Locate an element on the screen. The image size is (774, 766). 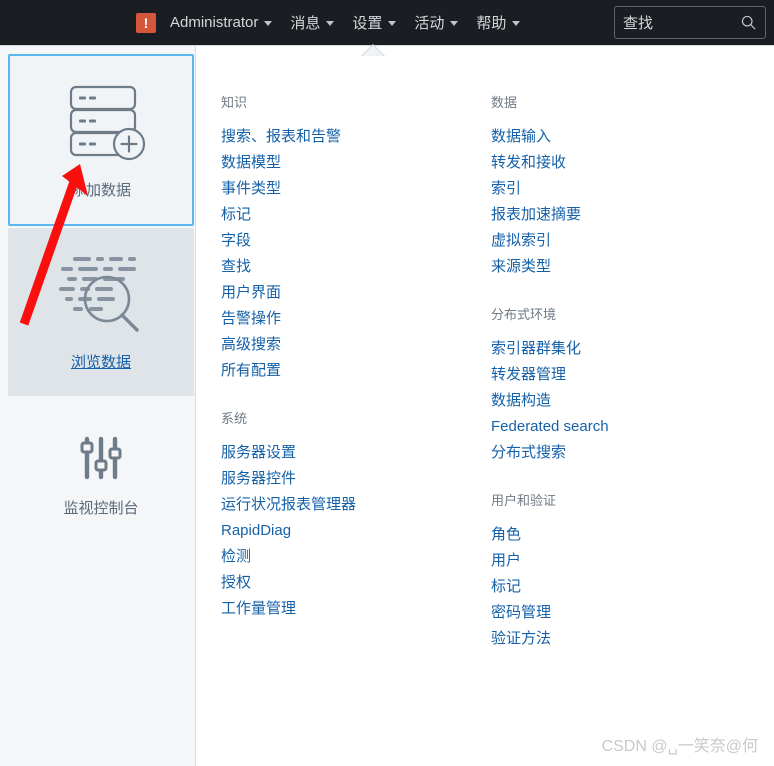
menu-group-users-authentication: 用户和验证 角色 用户 标记 密码管理 验证方法 is located at coordinates (621, 572).